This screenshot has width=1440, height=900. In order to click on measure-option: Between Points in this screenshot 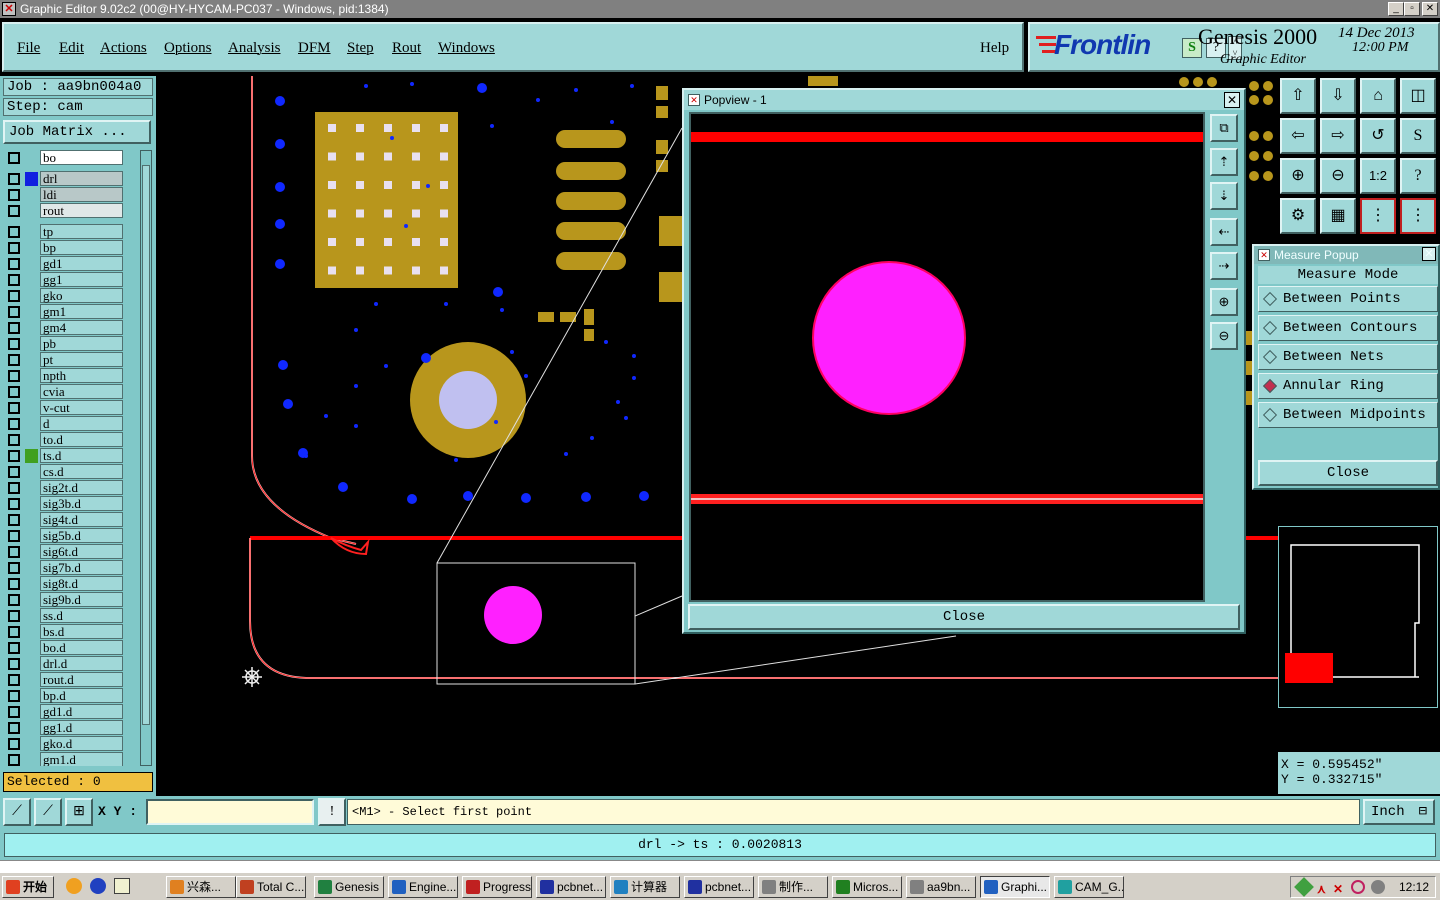, I will do `click(1348, 299)`.